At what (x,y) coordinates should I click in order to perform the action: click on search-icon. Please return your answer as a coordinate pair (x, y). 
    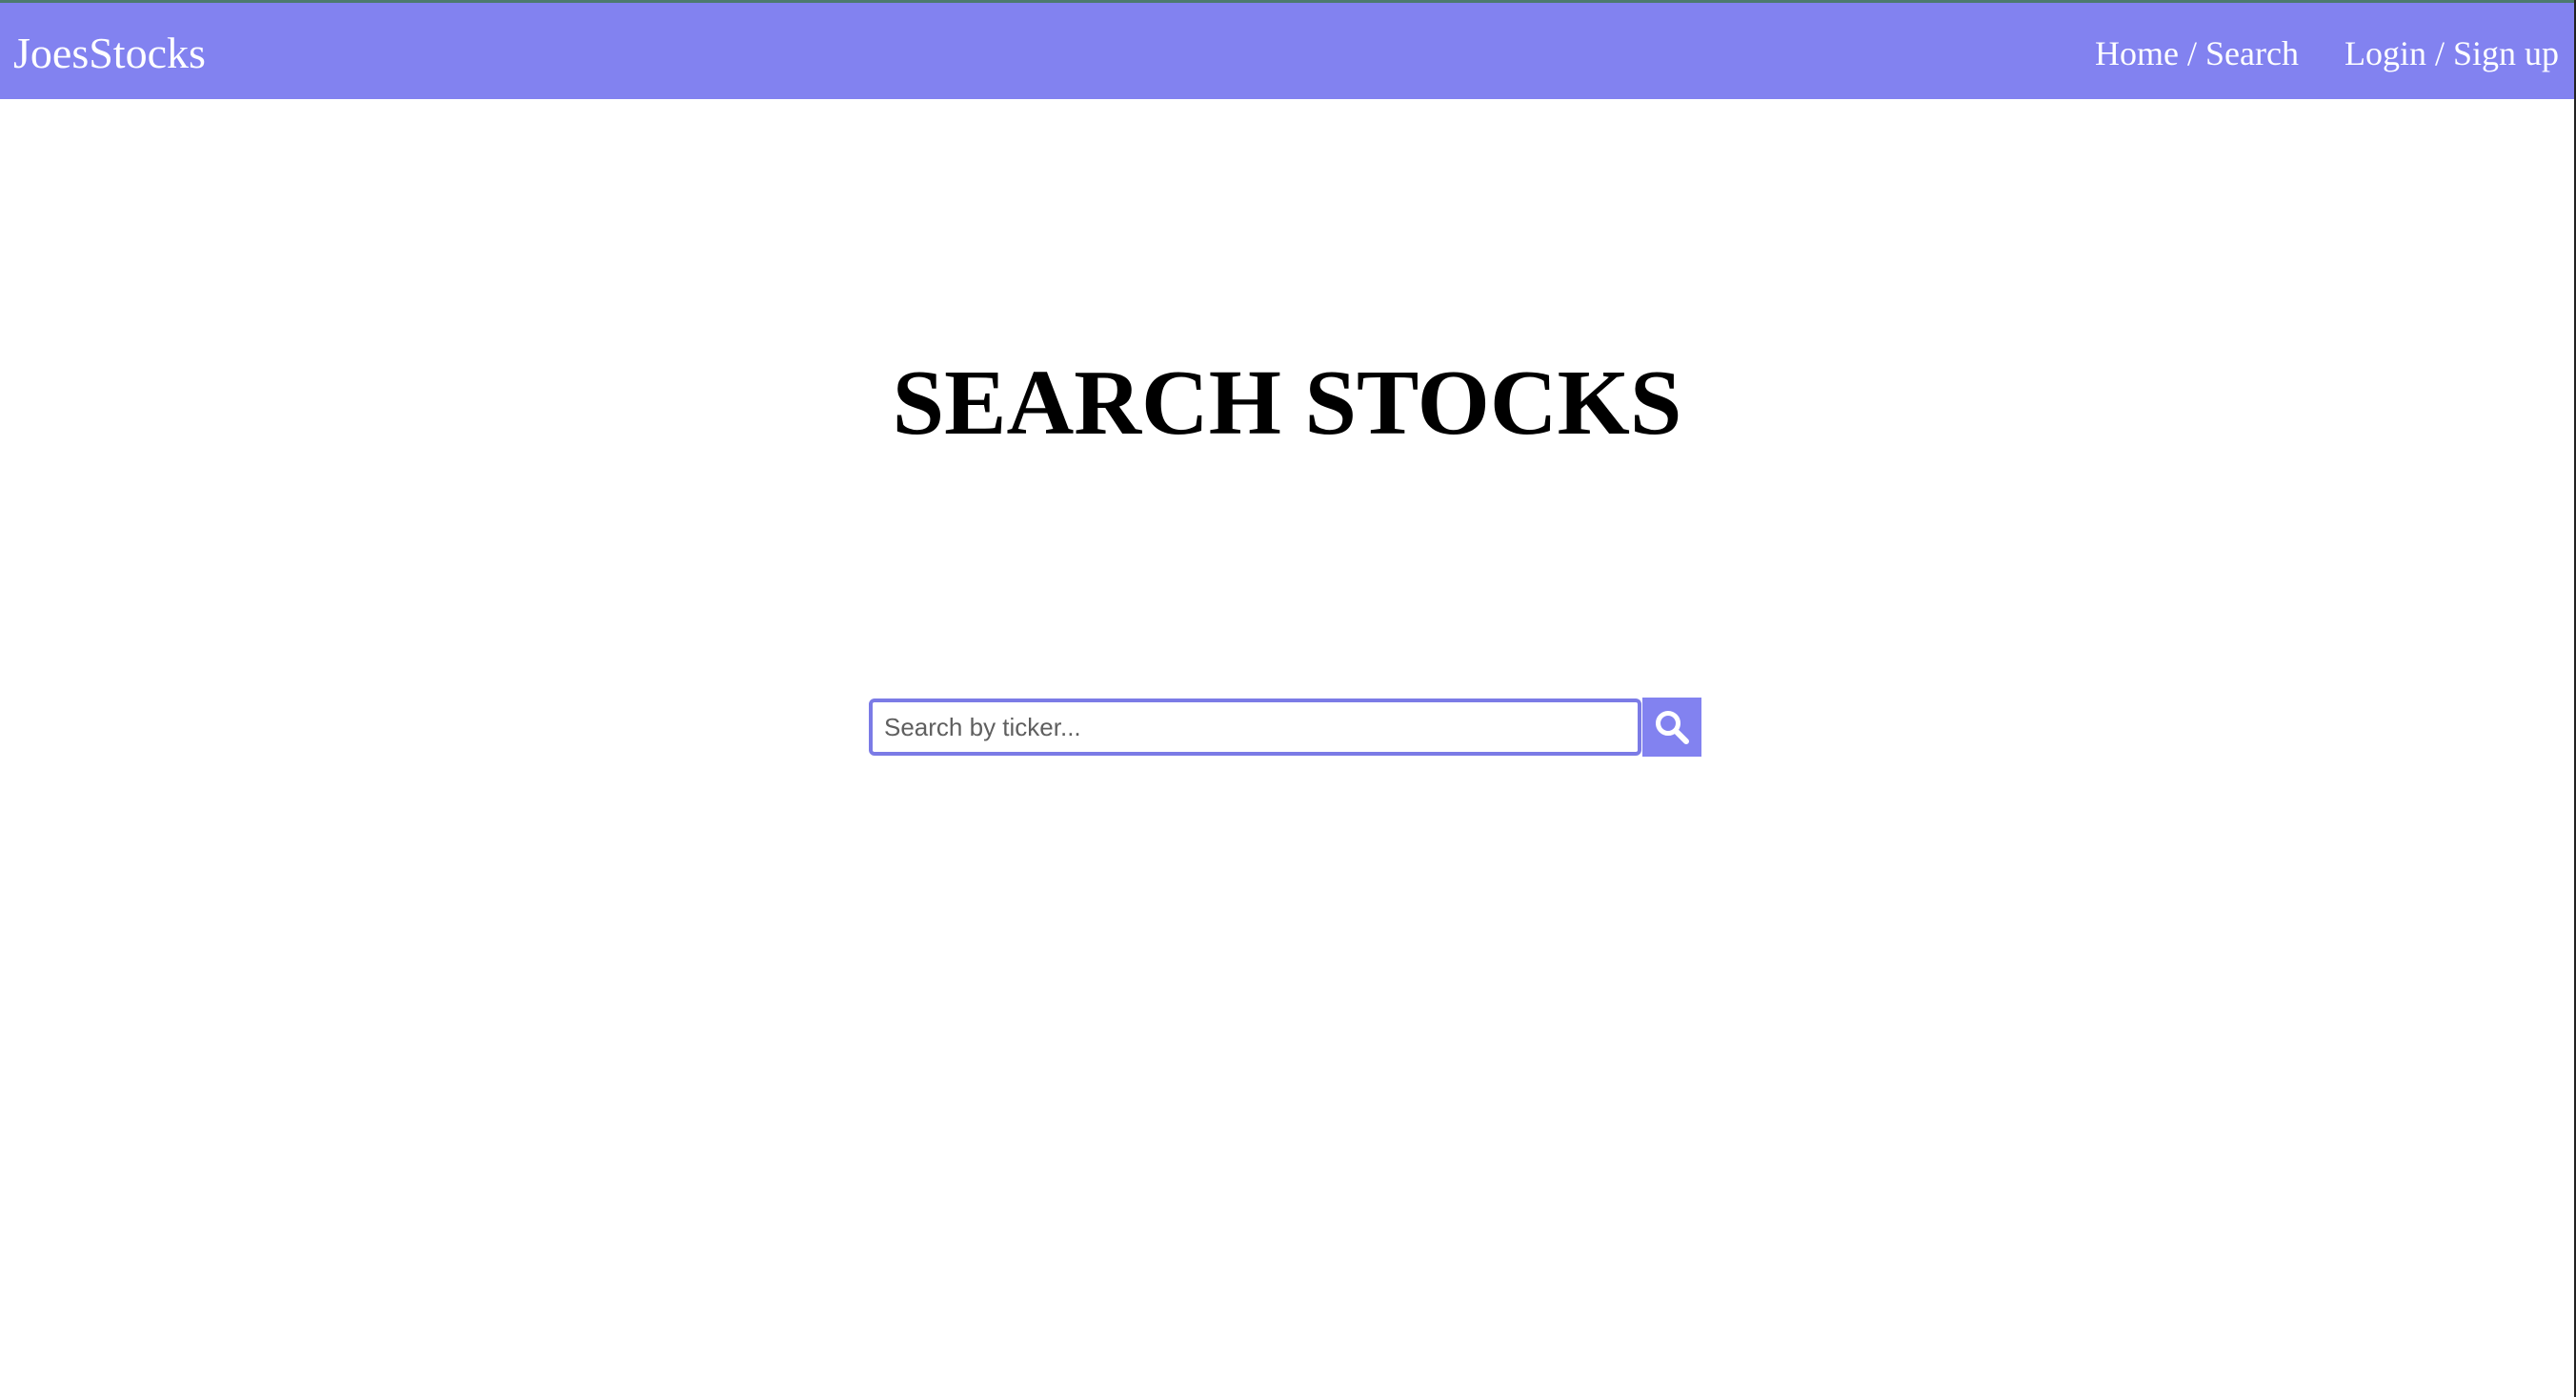
    Looking at the image, I should click on (1672, 727).